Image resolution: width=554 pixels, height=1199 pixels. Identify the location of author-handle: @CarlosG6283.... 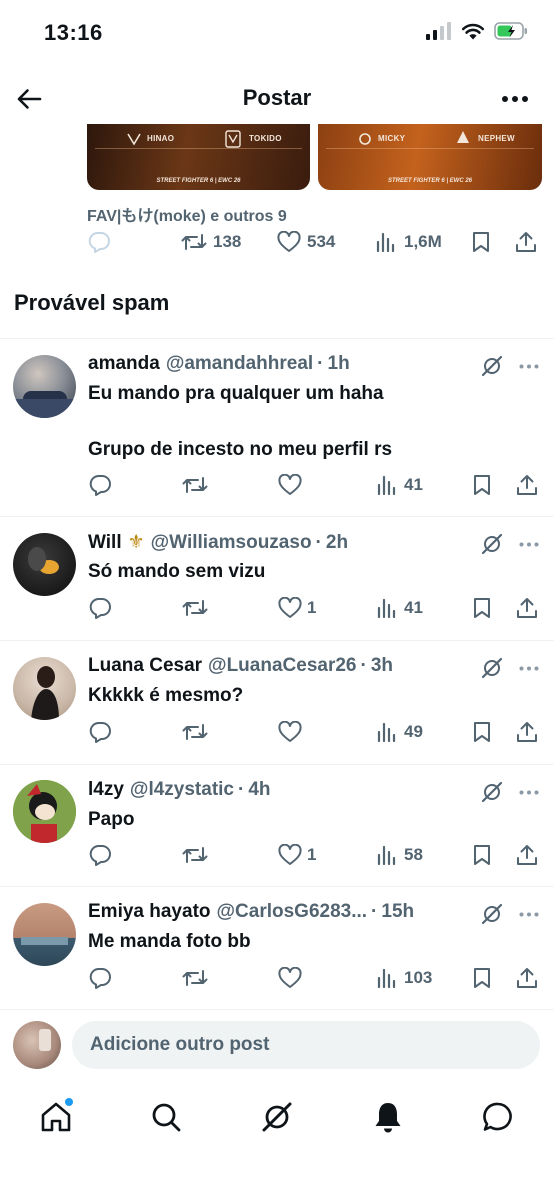
(292, 912).